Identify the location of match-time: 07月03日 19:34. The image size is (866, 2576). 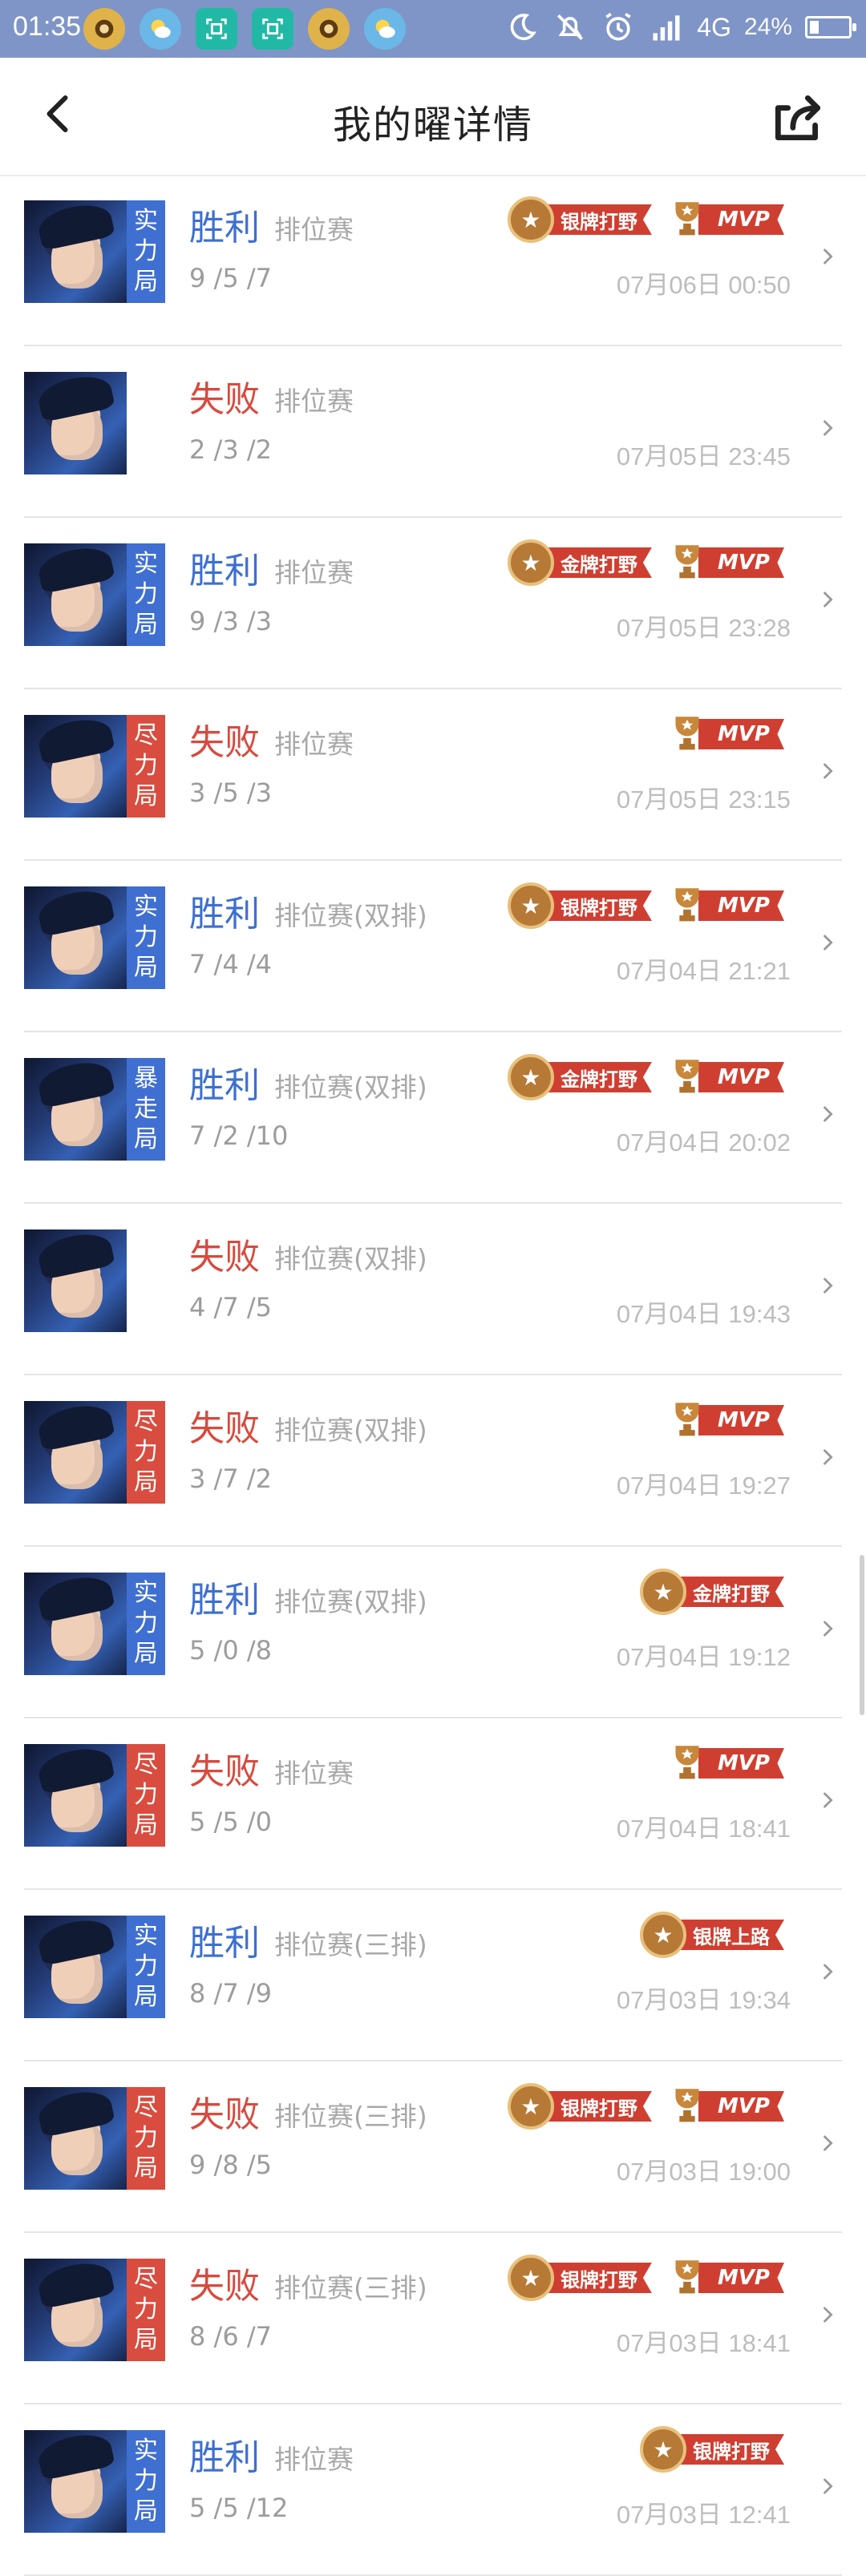
(703, 2000).